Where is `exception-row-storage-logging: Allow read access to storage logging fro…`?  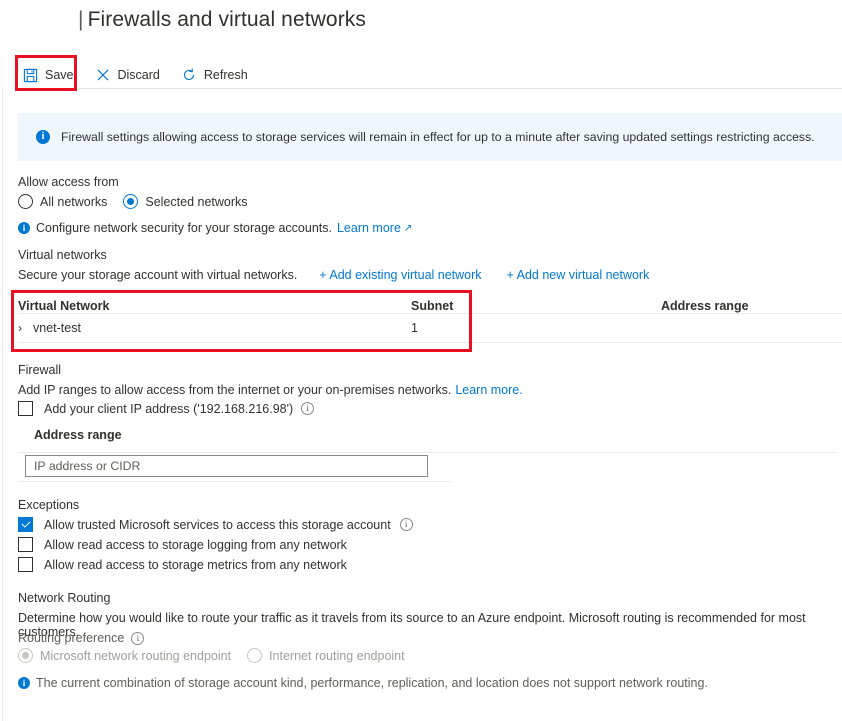
exception-row-storage-logging: Allow read access to storage logging fro… is located at coordinates (182, 544).